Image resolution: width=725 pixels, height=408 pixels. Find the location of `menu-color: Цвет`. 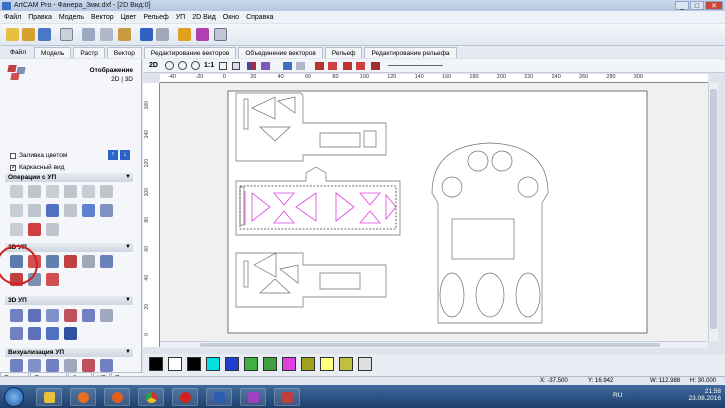

menu-color: Цвет is located at coordinates (129, 17).